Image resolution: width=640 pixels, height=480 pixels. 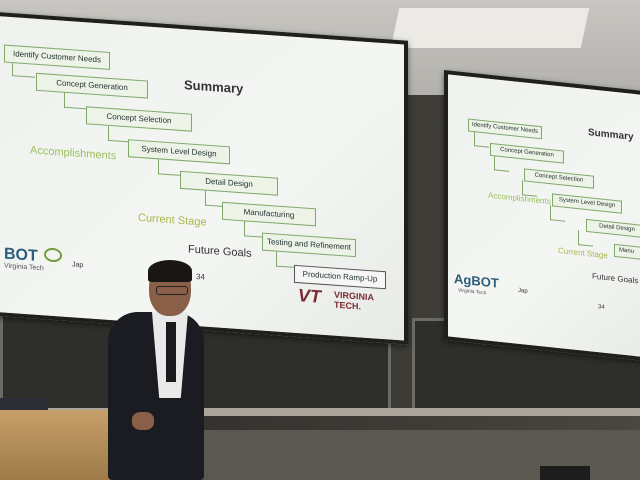 What do you see at coordinates (269, 214) in the screenshot?
I see `step-manufacturing: Manufacturing` at bounding box center [269, 214].